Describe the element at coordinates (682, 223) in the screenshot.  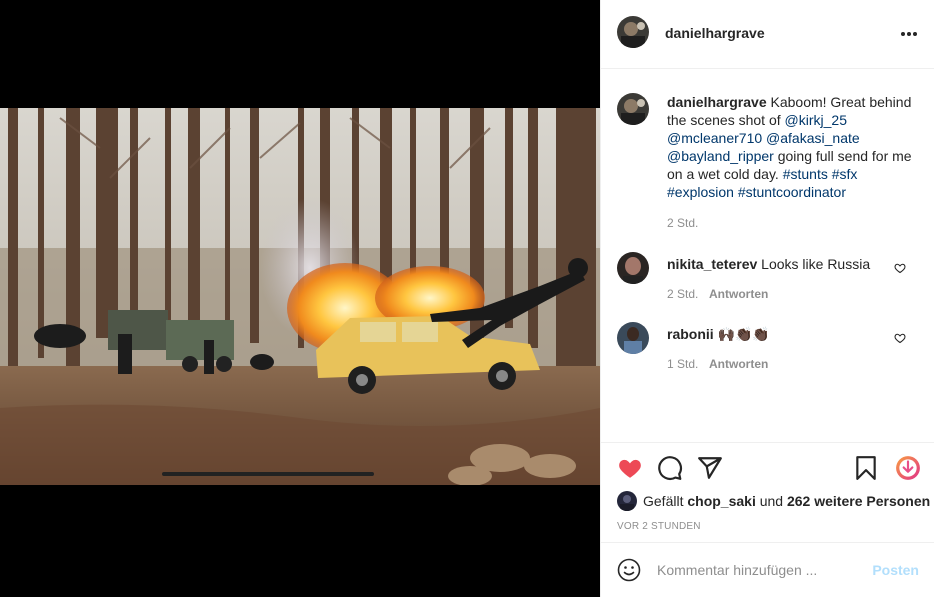
I see `caption-timestamp: 2 Std.` at that location.